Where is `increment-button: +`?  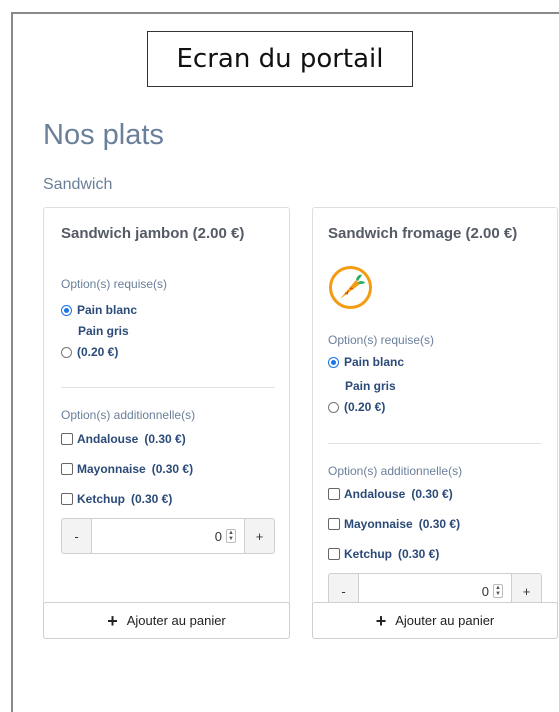 increment-button: + is located at coordinates (259, 536).